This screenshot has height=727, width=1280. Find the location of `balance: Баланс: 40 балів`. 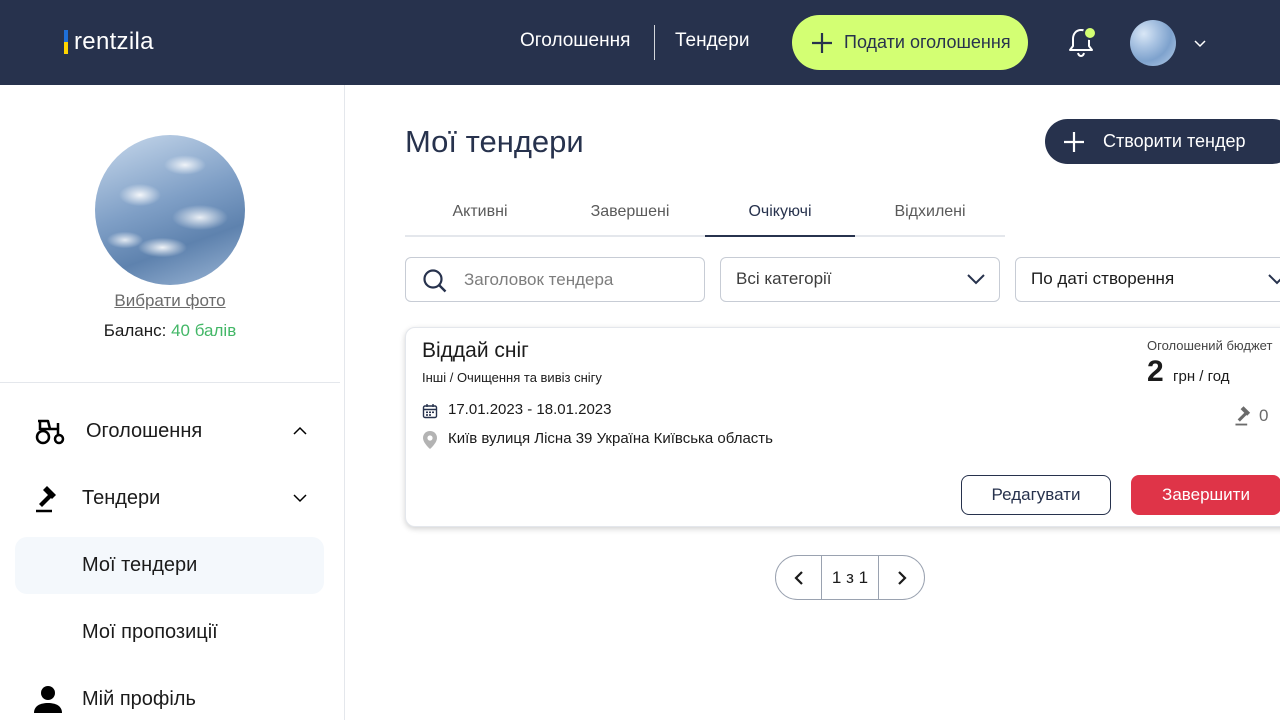

balance: Баланс: 40 балів is located at coordinates (170, 331).